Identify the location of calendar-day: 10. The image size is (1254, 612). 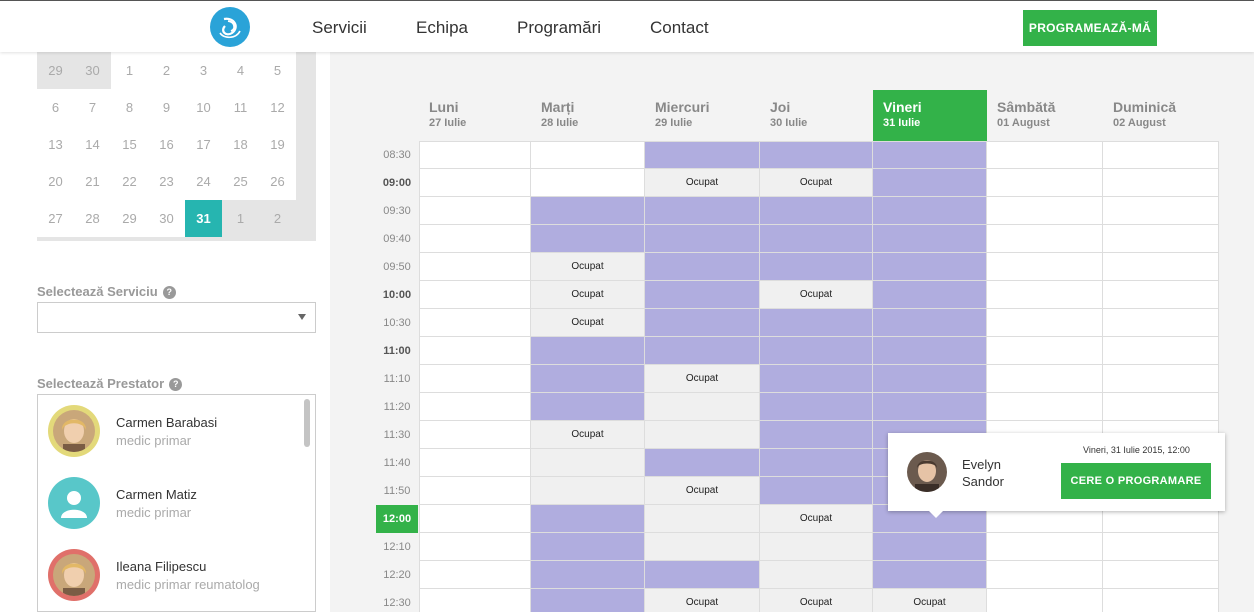
(203, 107).